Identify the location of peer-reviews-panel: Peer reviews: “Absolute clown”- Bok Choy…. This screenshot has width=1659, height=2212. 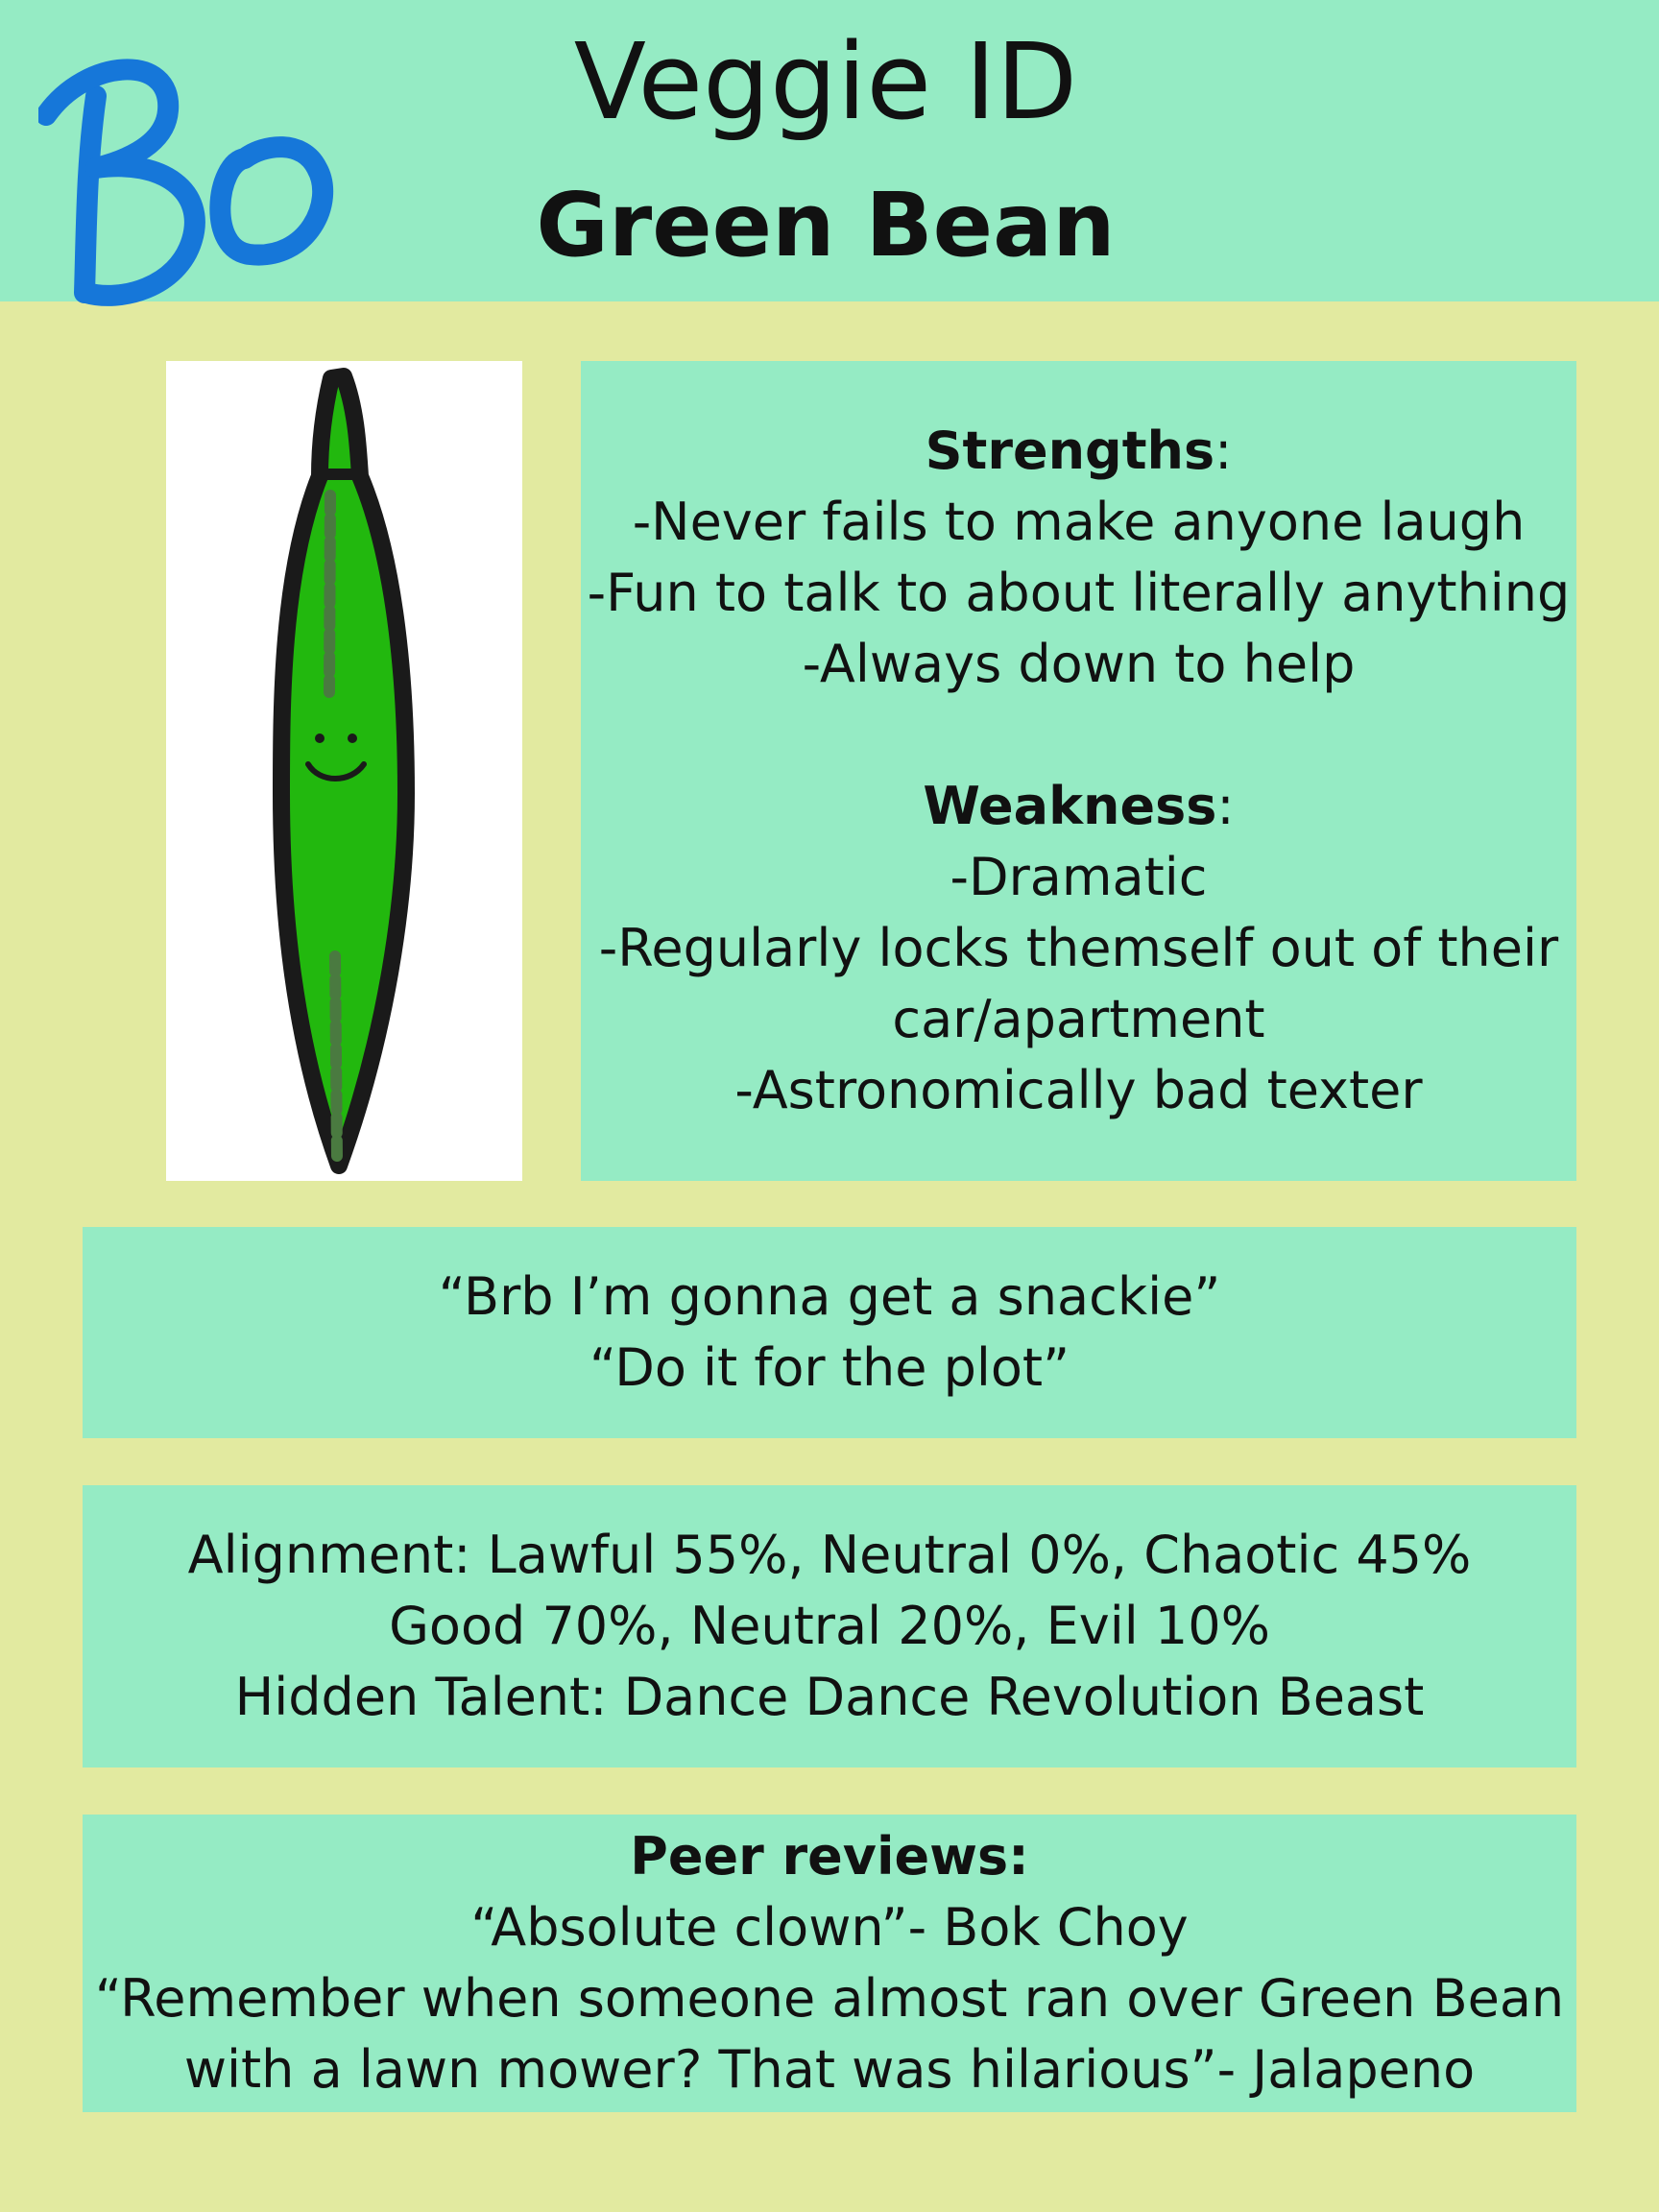
(829, 1963).